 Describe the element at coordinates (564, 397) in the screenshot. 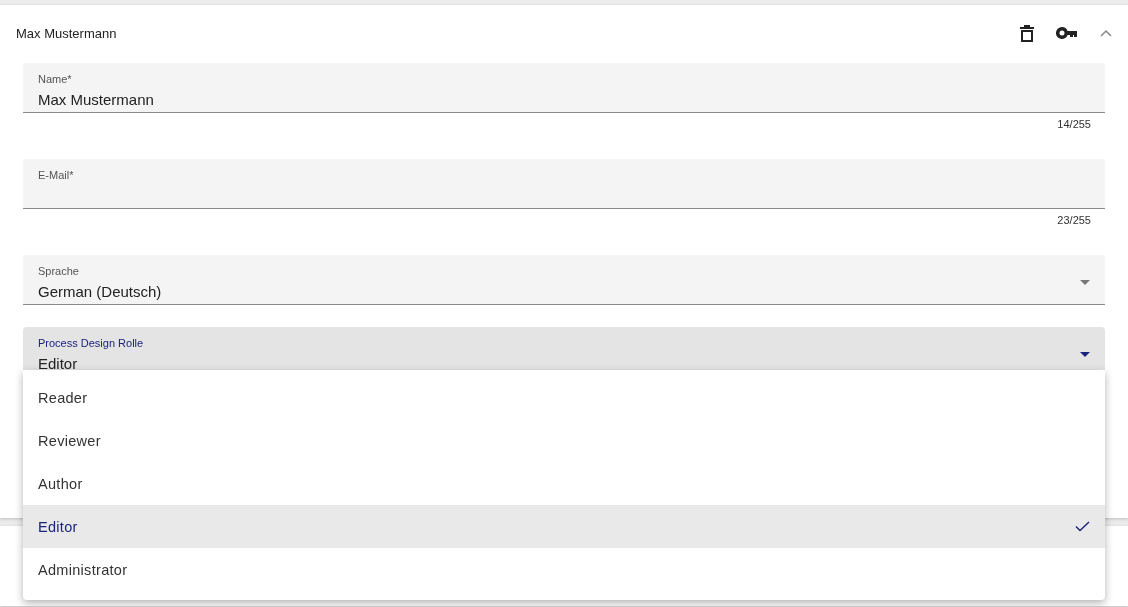

I see `menu-option: Reader` at that location.